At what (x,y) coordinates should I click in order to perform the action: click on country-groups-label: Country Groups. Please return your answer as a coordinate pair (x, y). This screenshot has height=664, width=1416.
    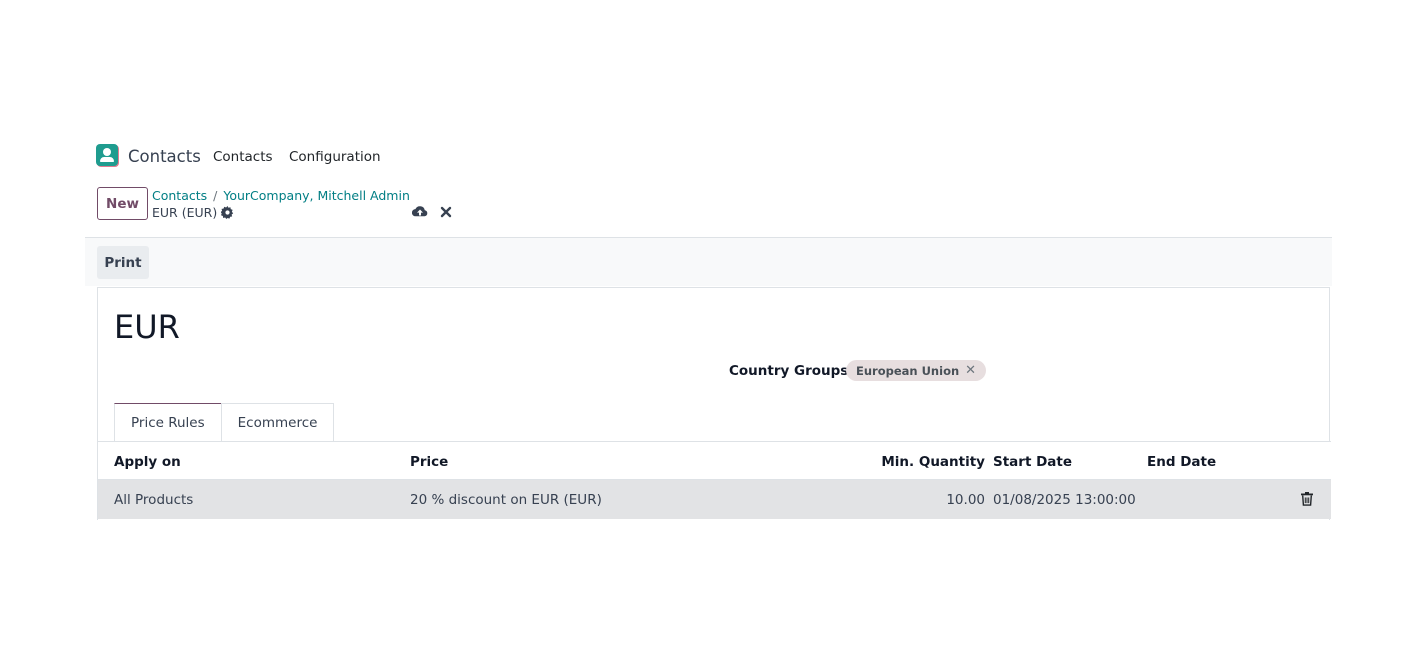
    Looking at the image, I should click on (789, 371).